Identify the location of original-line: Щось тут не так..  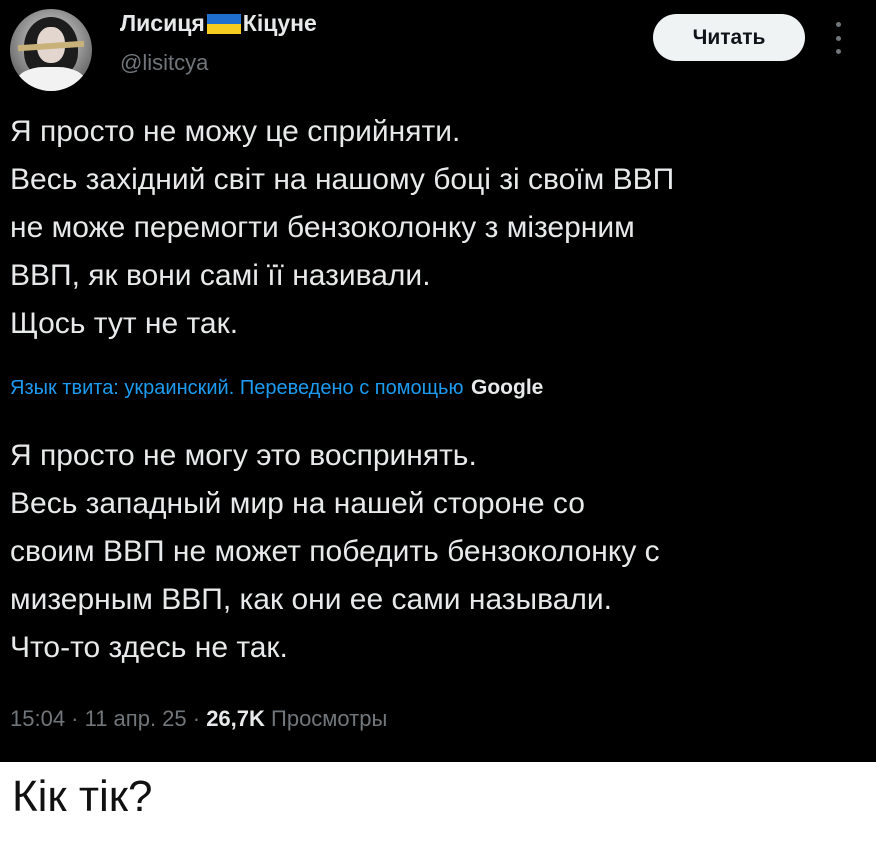
(124, 323).